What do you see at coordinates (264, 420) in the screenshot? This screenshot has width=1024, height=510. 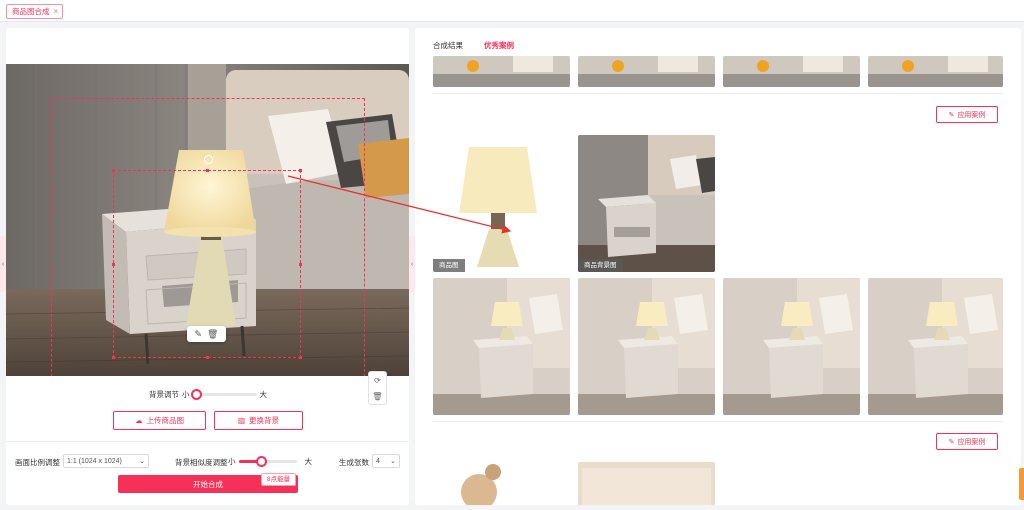 I see `change-bg-label: 更换背景` at bounding box center [264, 420].